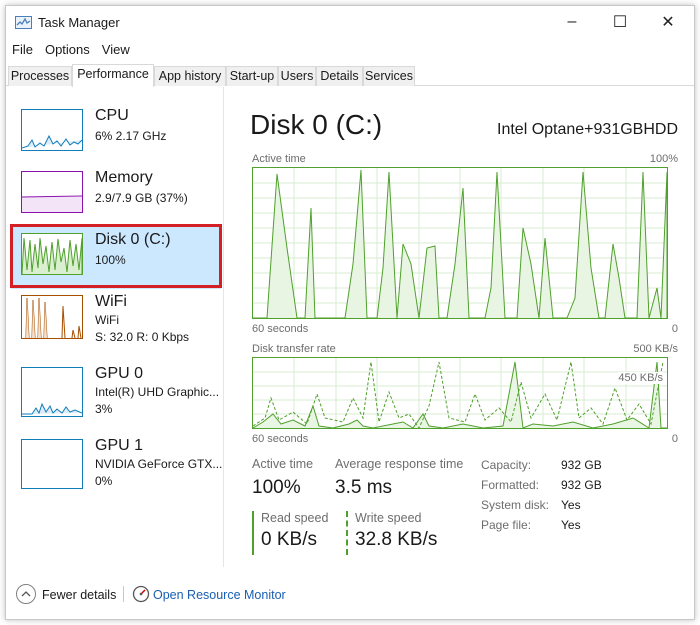 The height and width of the screenshot is (625, 700). What do you see at coordinates (587, 129) in the screenshot?
I see `disk-model: Intel Optane+931GBHDD` at bounding box center [587, 129].